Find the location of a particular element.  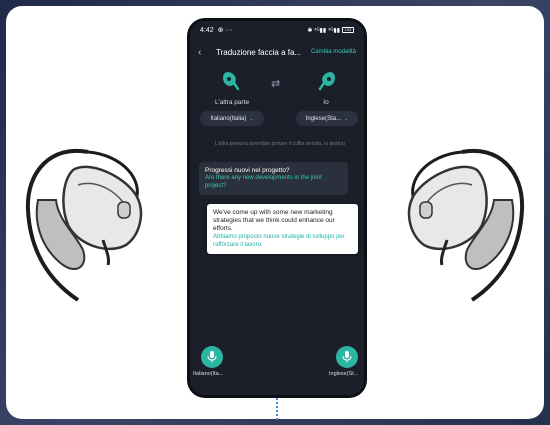

status-bar: 4:42 ⊕ ··· ✱ ⁴ᴳ▮▮ ⁴ᴳ▮▮ 100 is located at coordinates (277, 30).